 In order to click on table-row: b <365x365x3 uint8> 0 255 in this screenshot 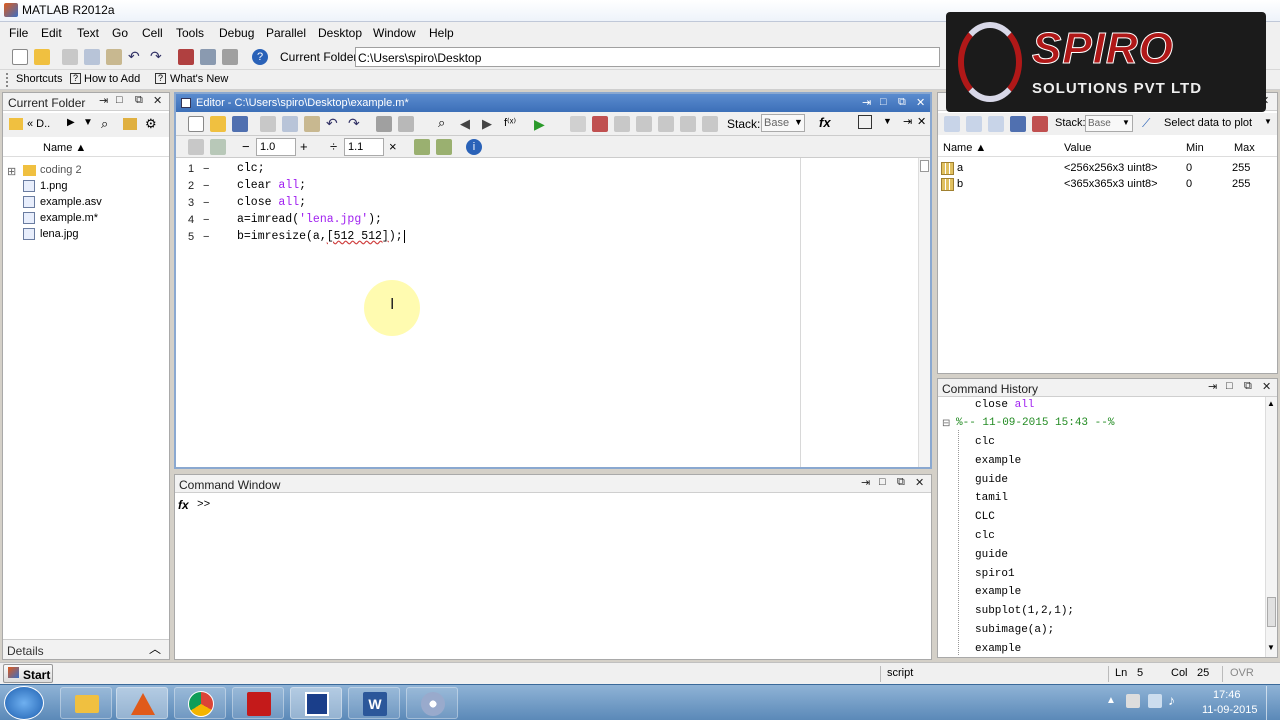, I will do `click(1107, 185)`.